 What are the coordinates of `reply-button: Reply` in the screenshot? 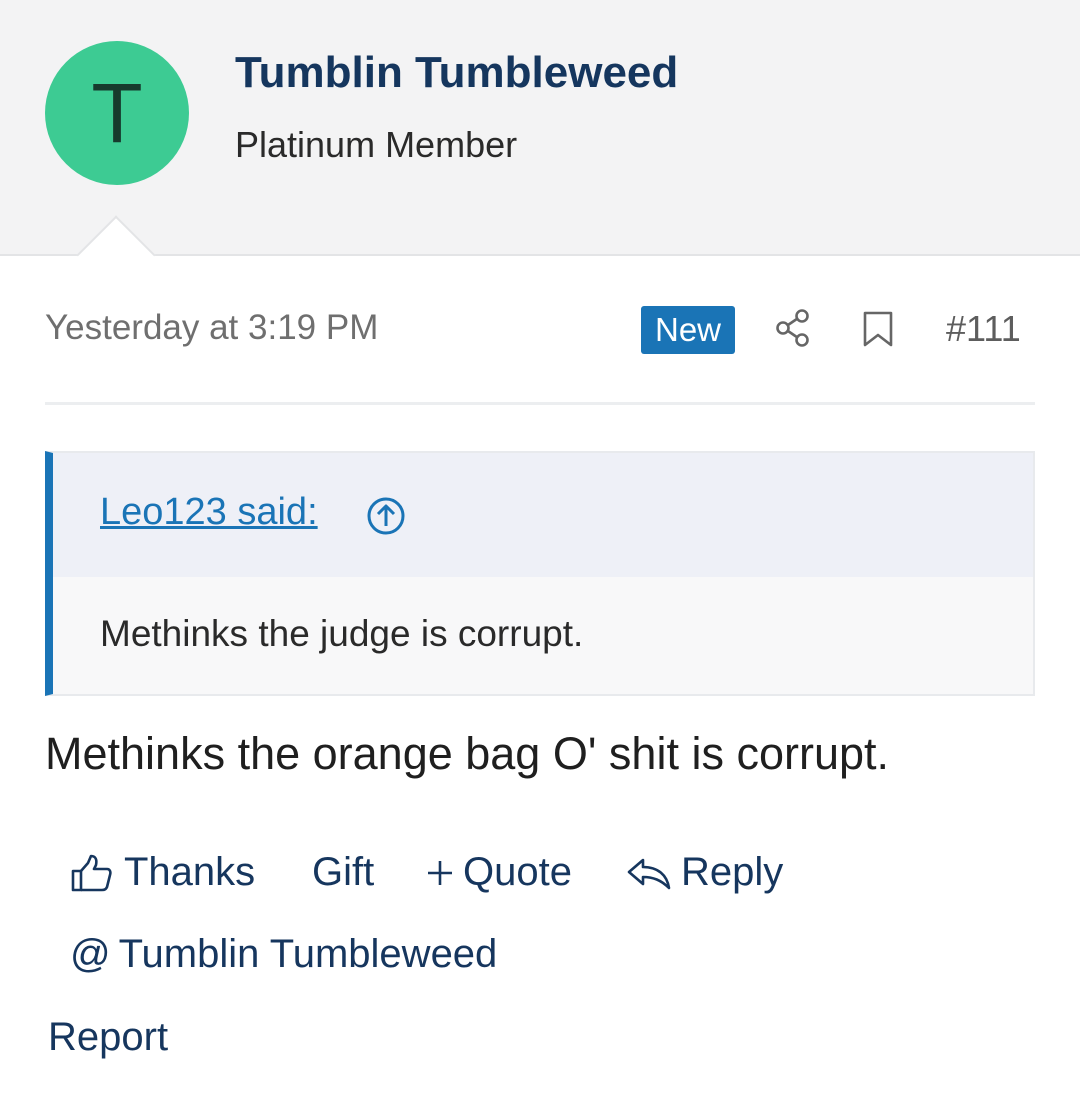 It's located at (704, 872).